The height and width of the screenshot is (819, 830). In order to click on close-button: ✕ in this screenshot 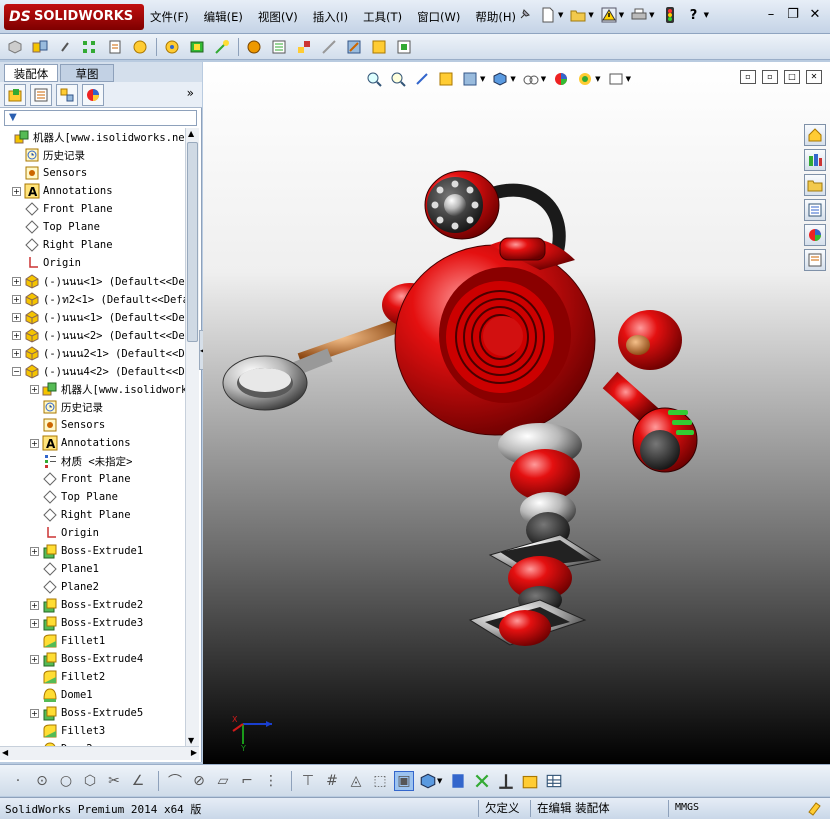, I will do `click(815, 15)`.